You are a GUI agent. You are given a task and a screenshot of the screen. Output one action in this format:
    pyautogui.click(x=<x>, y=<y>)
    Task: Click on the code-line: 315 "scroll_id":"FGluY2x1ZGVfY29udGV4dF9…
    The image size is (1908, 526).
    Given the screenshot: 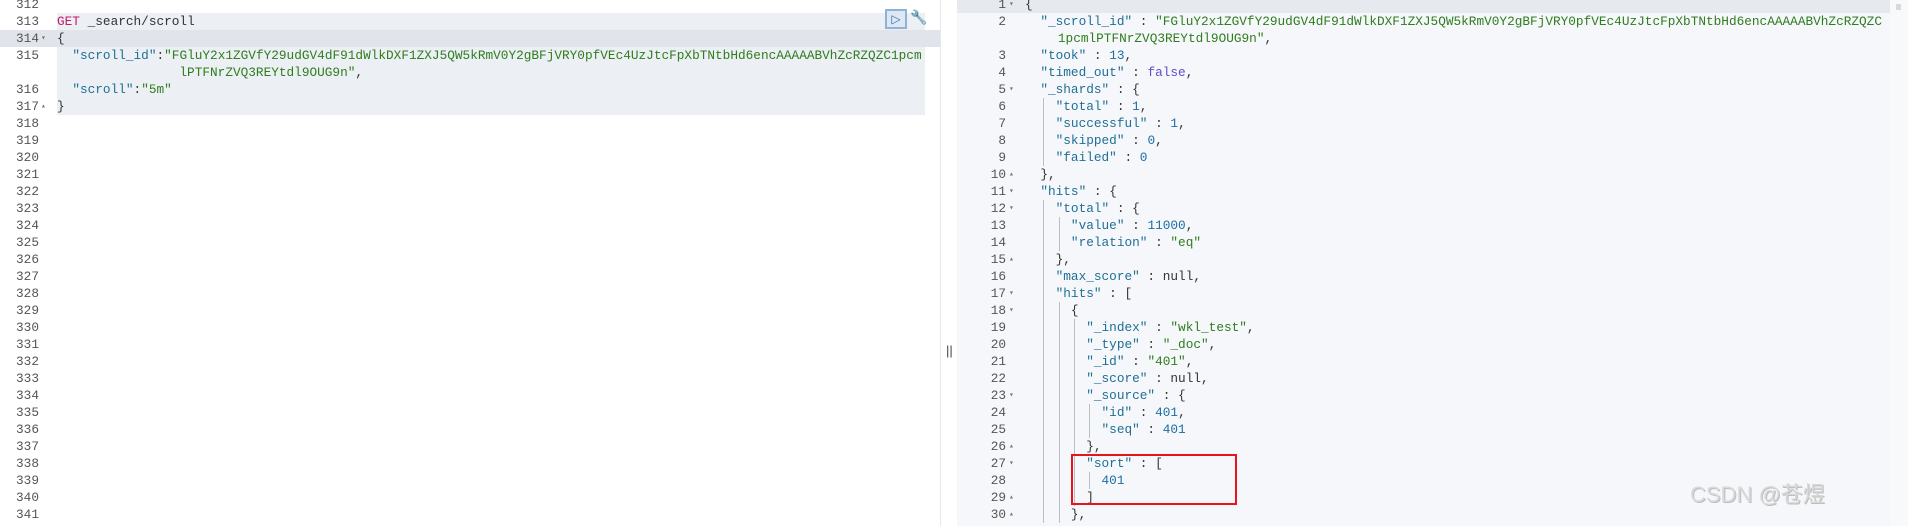 What is the action you would take?
    pyautogui.click(x=470, y=55)
    